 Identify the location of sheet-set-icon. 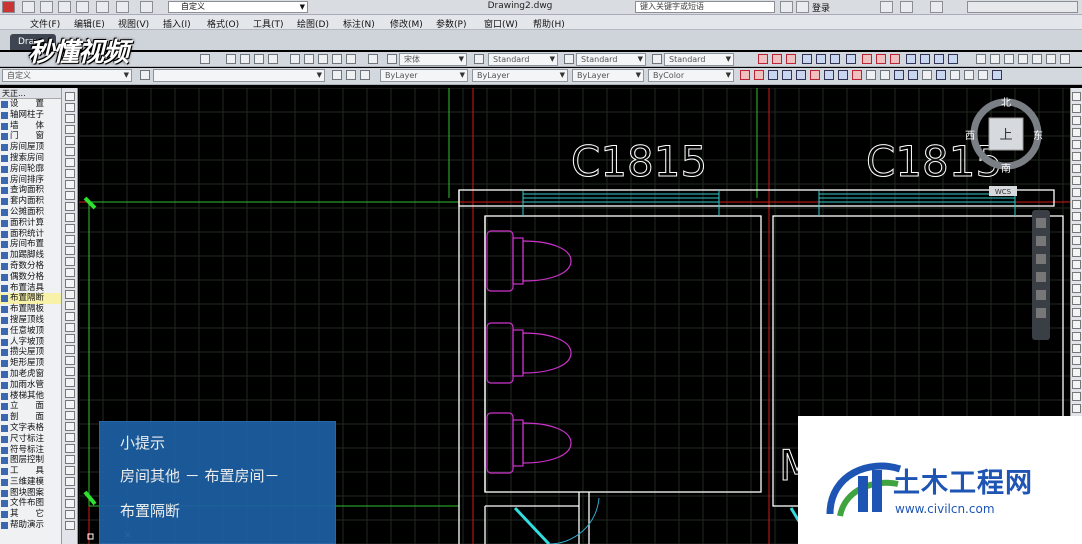
(337, 59).